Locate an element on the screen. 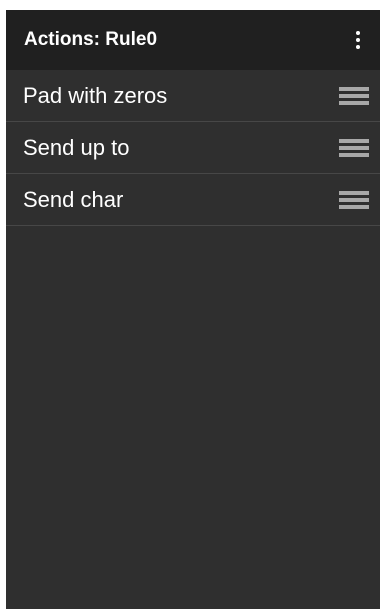 The image size is (386, 609). more-vert-icon is located at coordinates (358, 40).